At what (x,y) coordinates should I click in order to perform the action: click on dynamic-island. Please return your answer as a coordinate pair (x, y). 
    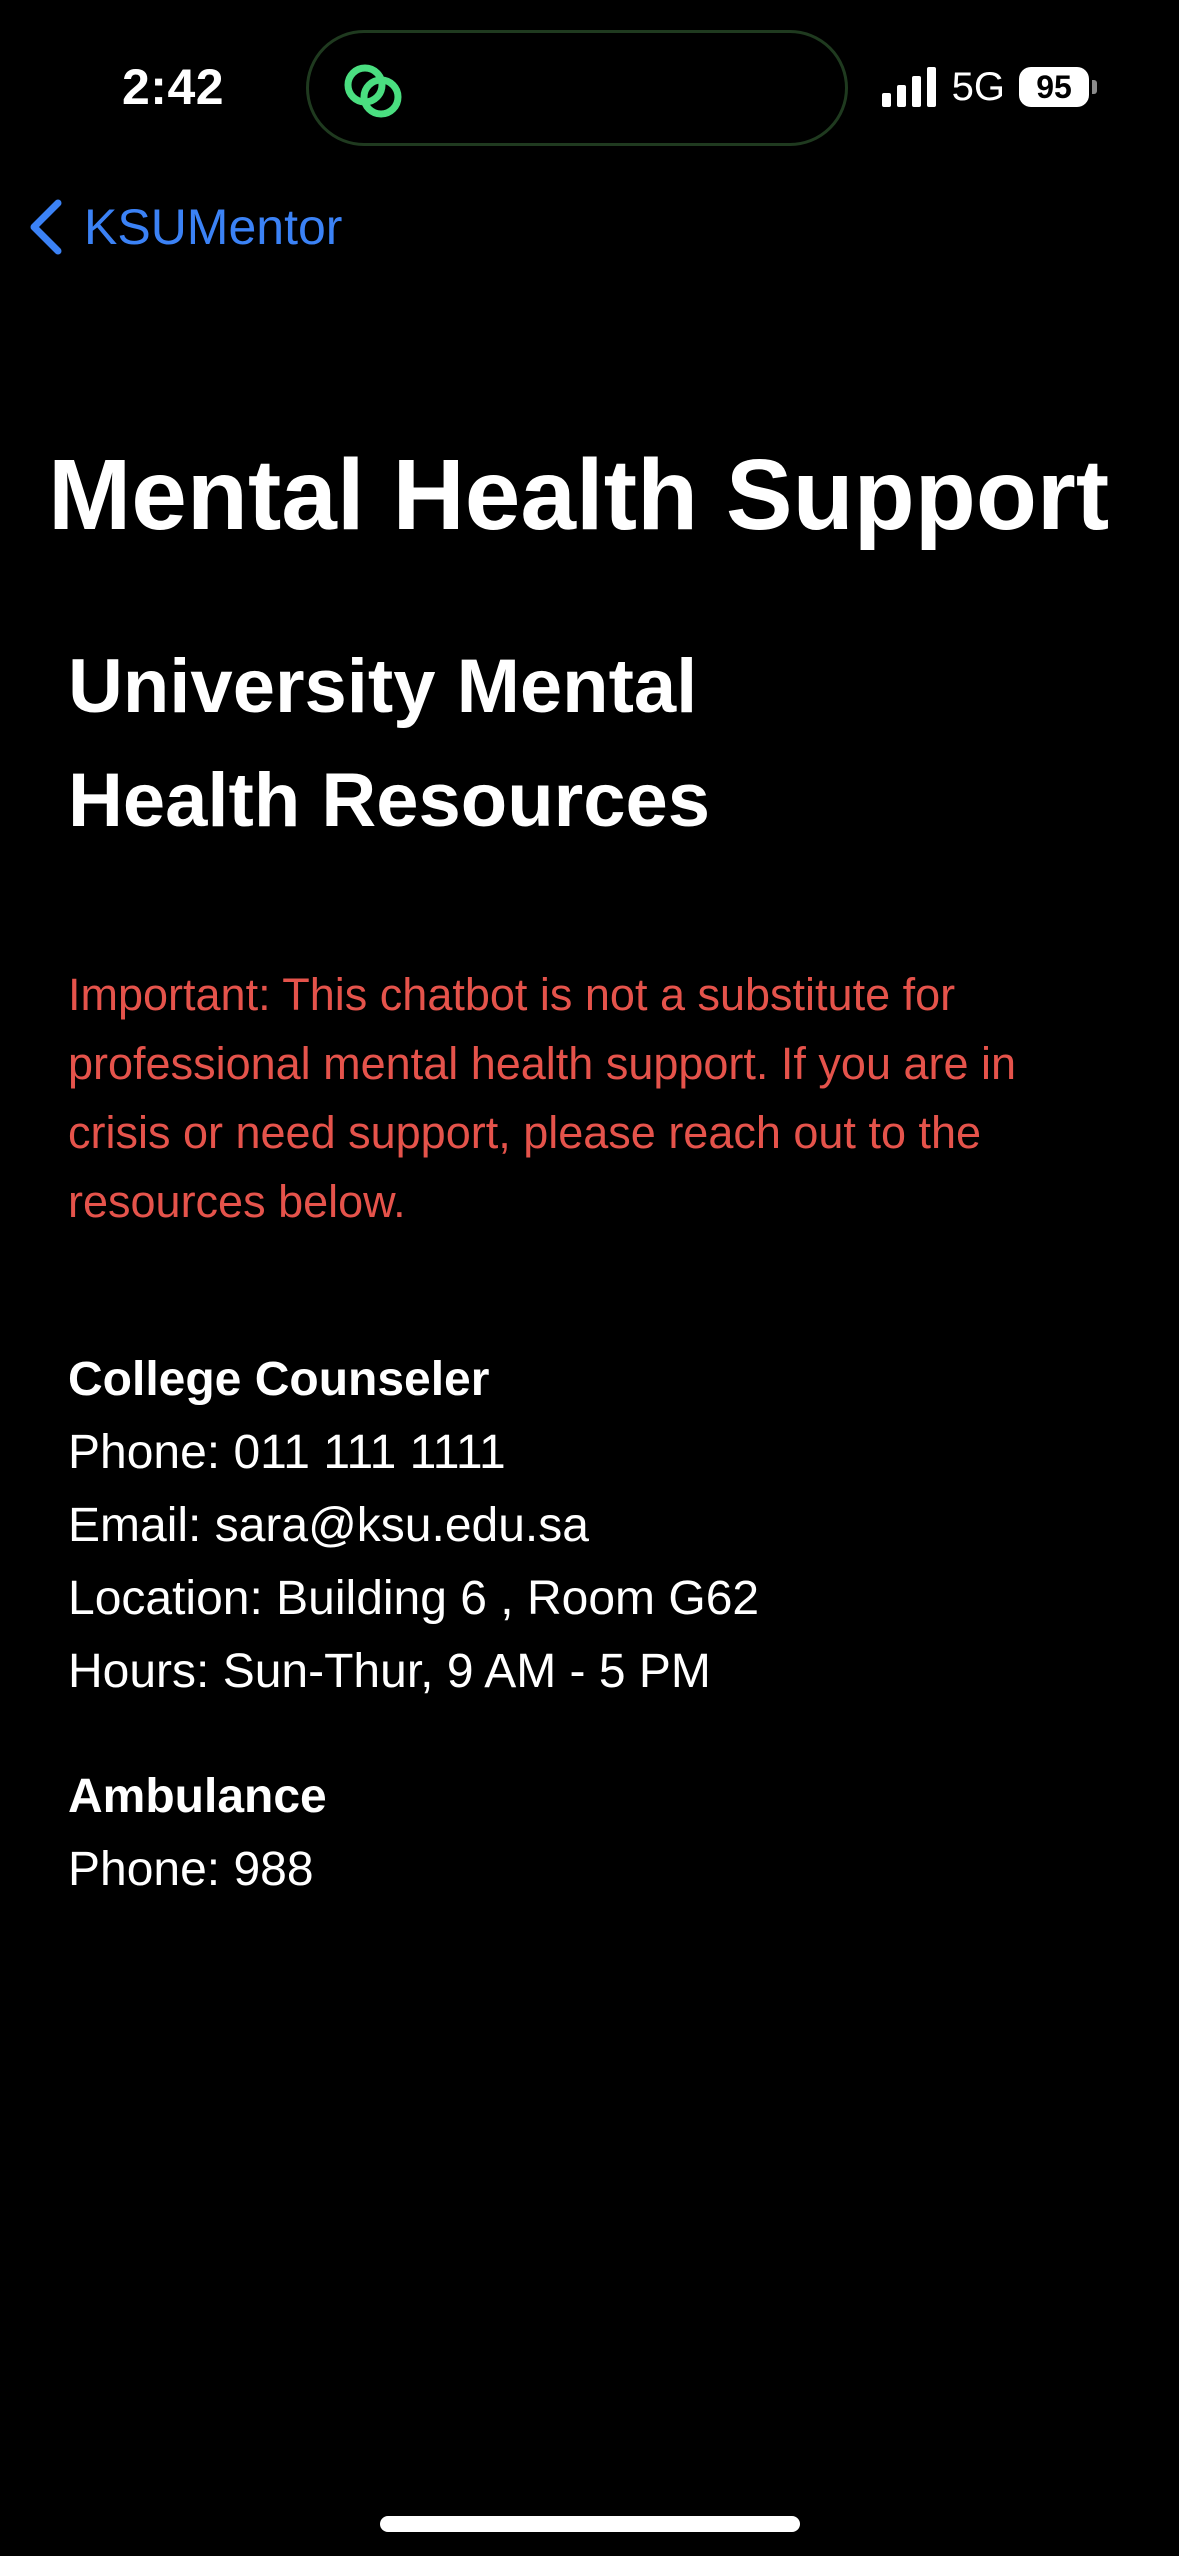
    Looking at the image, I should click on (577, 88).